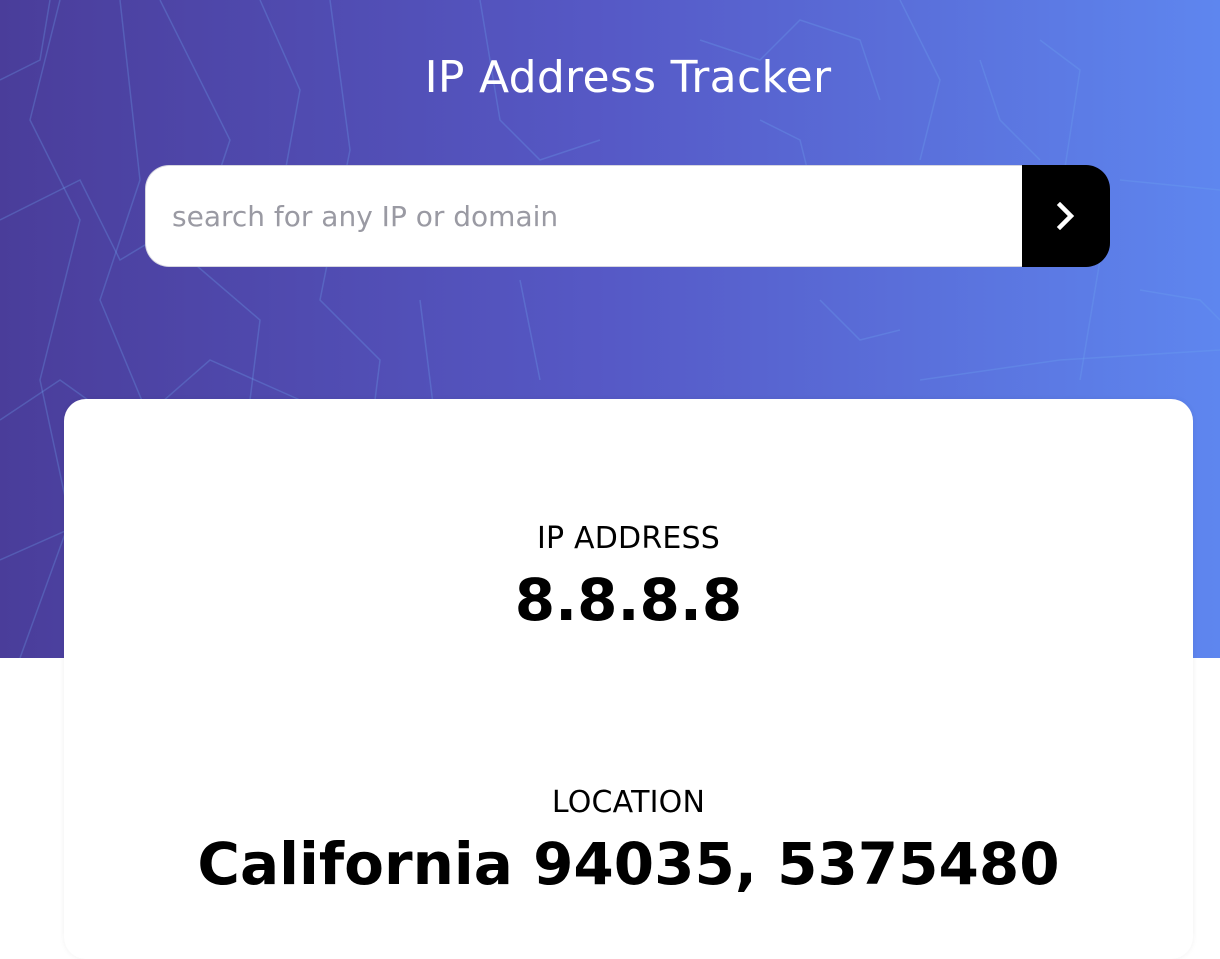  I want to click on ip-address-label: IP ADDRESS, so click(628, 538).